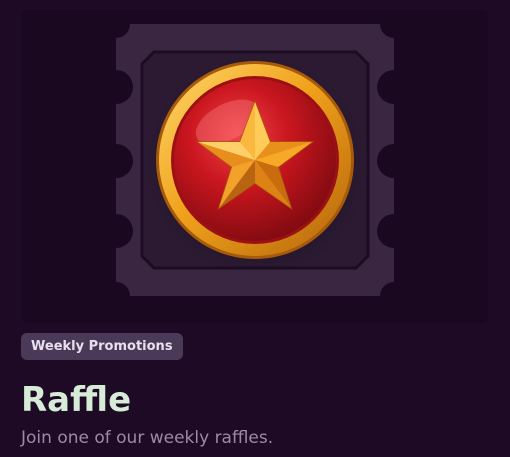 The image size is (510, 457). What do you see at coordinates (147, 438) in the screenshot?
I see `promotion-description: Join one of our weekly raffles.` at bounding box center [147, 438].